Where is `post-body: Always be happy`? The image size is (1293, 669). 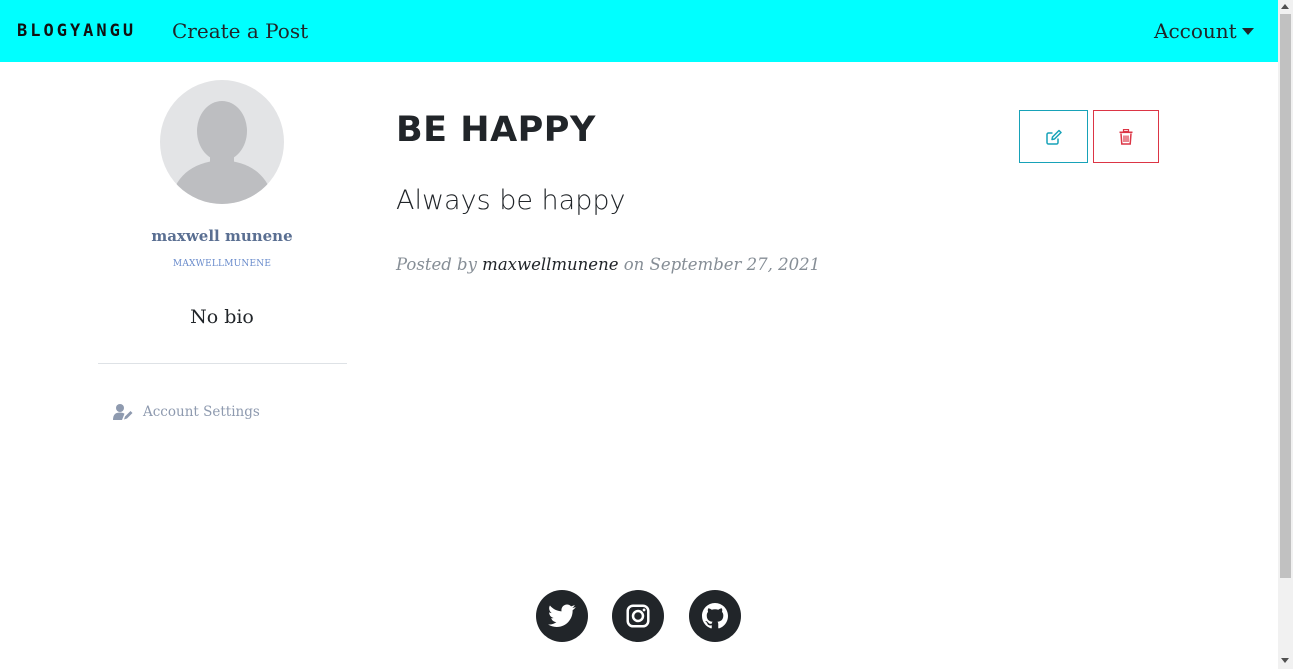 post-body: Always be happy is located at coordinates (511, 200).